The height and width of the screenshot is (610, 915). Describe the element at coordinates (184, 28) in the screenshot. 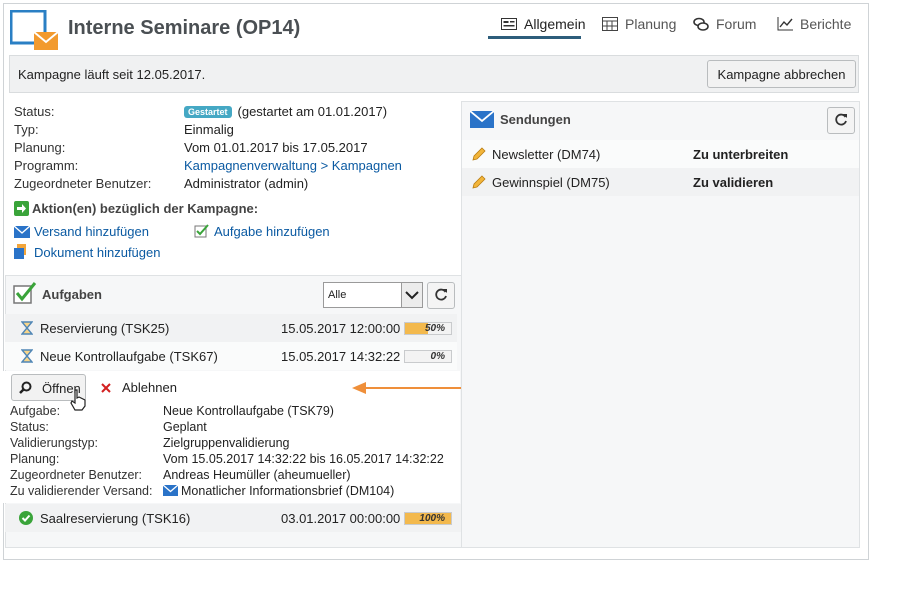

I see `page-title: Interne Seminare (OP14)` at that location.